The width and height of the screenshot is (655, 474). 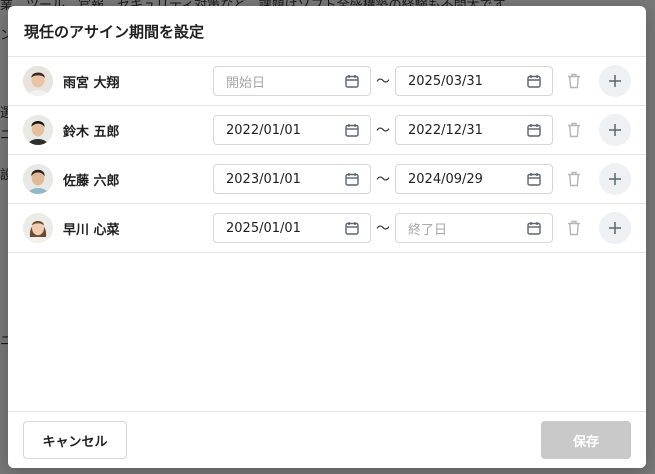 I want to click on start-date-field: 2022/01/01, so click(x=292, y=130).